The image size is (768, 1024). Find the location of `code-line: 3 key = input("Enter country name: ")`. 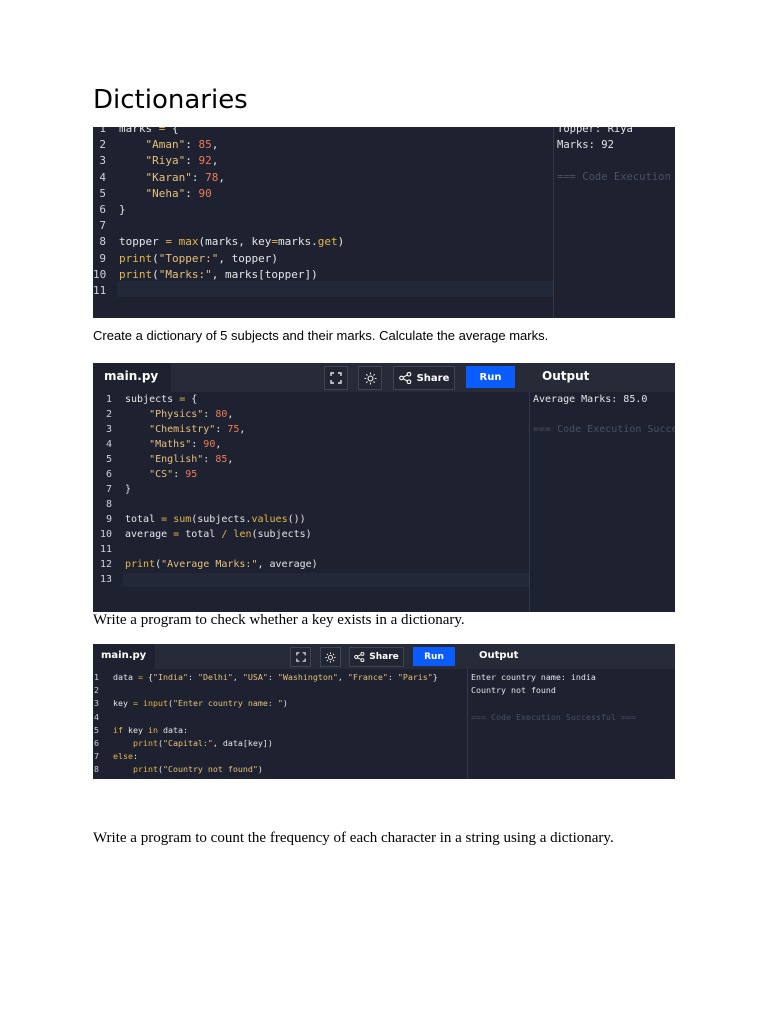

code-line: 3 key = input("Enter country name: ") is located at coordinates (280, 703).